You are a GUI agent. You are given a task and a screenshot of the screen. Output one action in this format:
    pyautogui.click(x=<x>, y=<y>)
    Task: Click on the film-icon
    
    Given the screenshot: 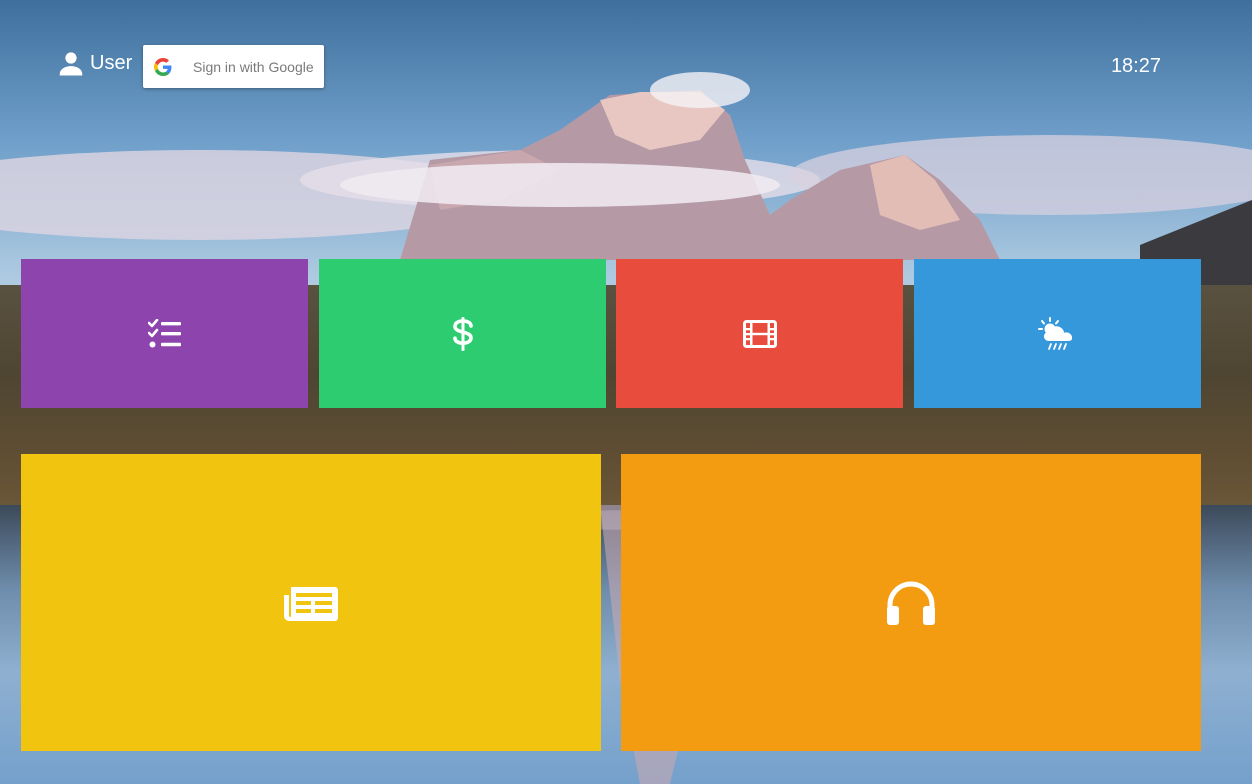 What is the action you would take?
    pyautogui.click(x=759, y=333)
    